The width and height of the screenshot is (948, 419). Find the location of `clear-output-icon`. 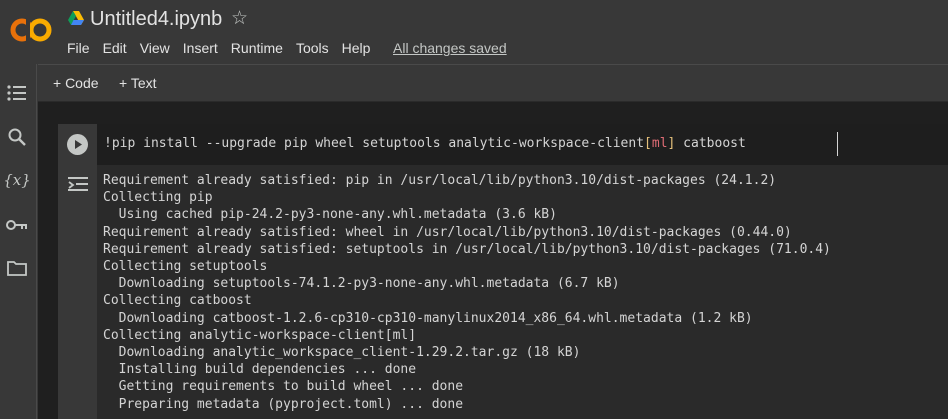

clear-output-icon is located at coordinates (78, 184).